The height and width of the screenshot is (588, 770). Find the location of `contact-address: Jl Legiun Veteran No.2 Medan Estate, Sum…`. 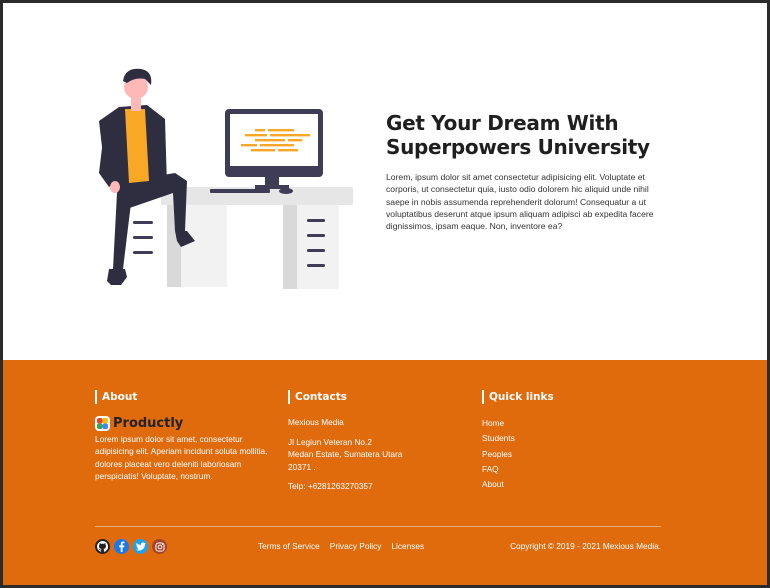

contact-address: Jl Legiun Veteran No.2 Medan Estate, Sum… is located at coordinates (353, 455).